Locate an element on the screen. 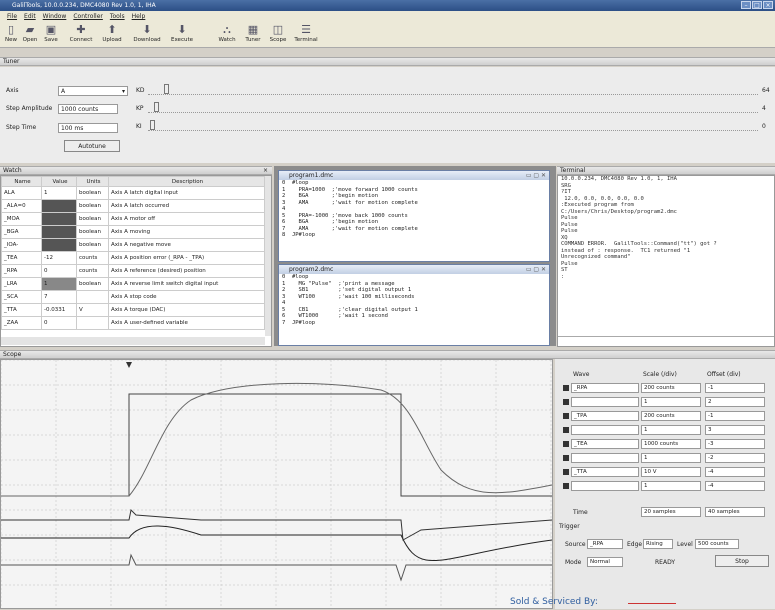 This screenshot has width=775, height=610. scope-button: ◫ Scope is located at coordinates (278, 35).